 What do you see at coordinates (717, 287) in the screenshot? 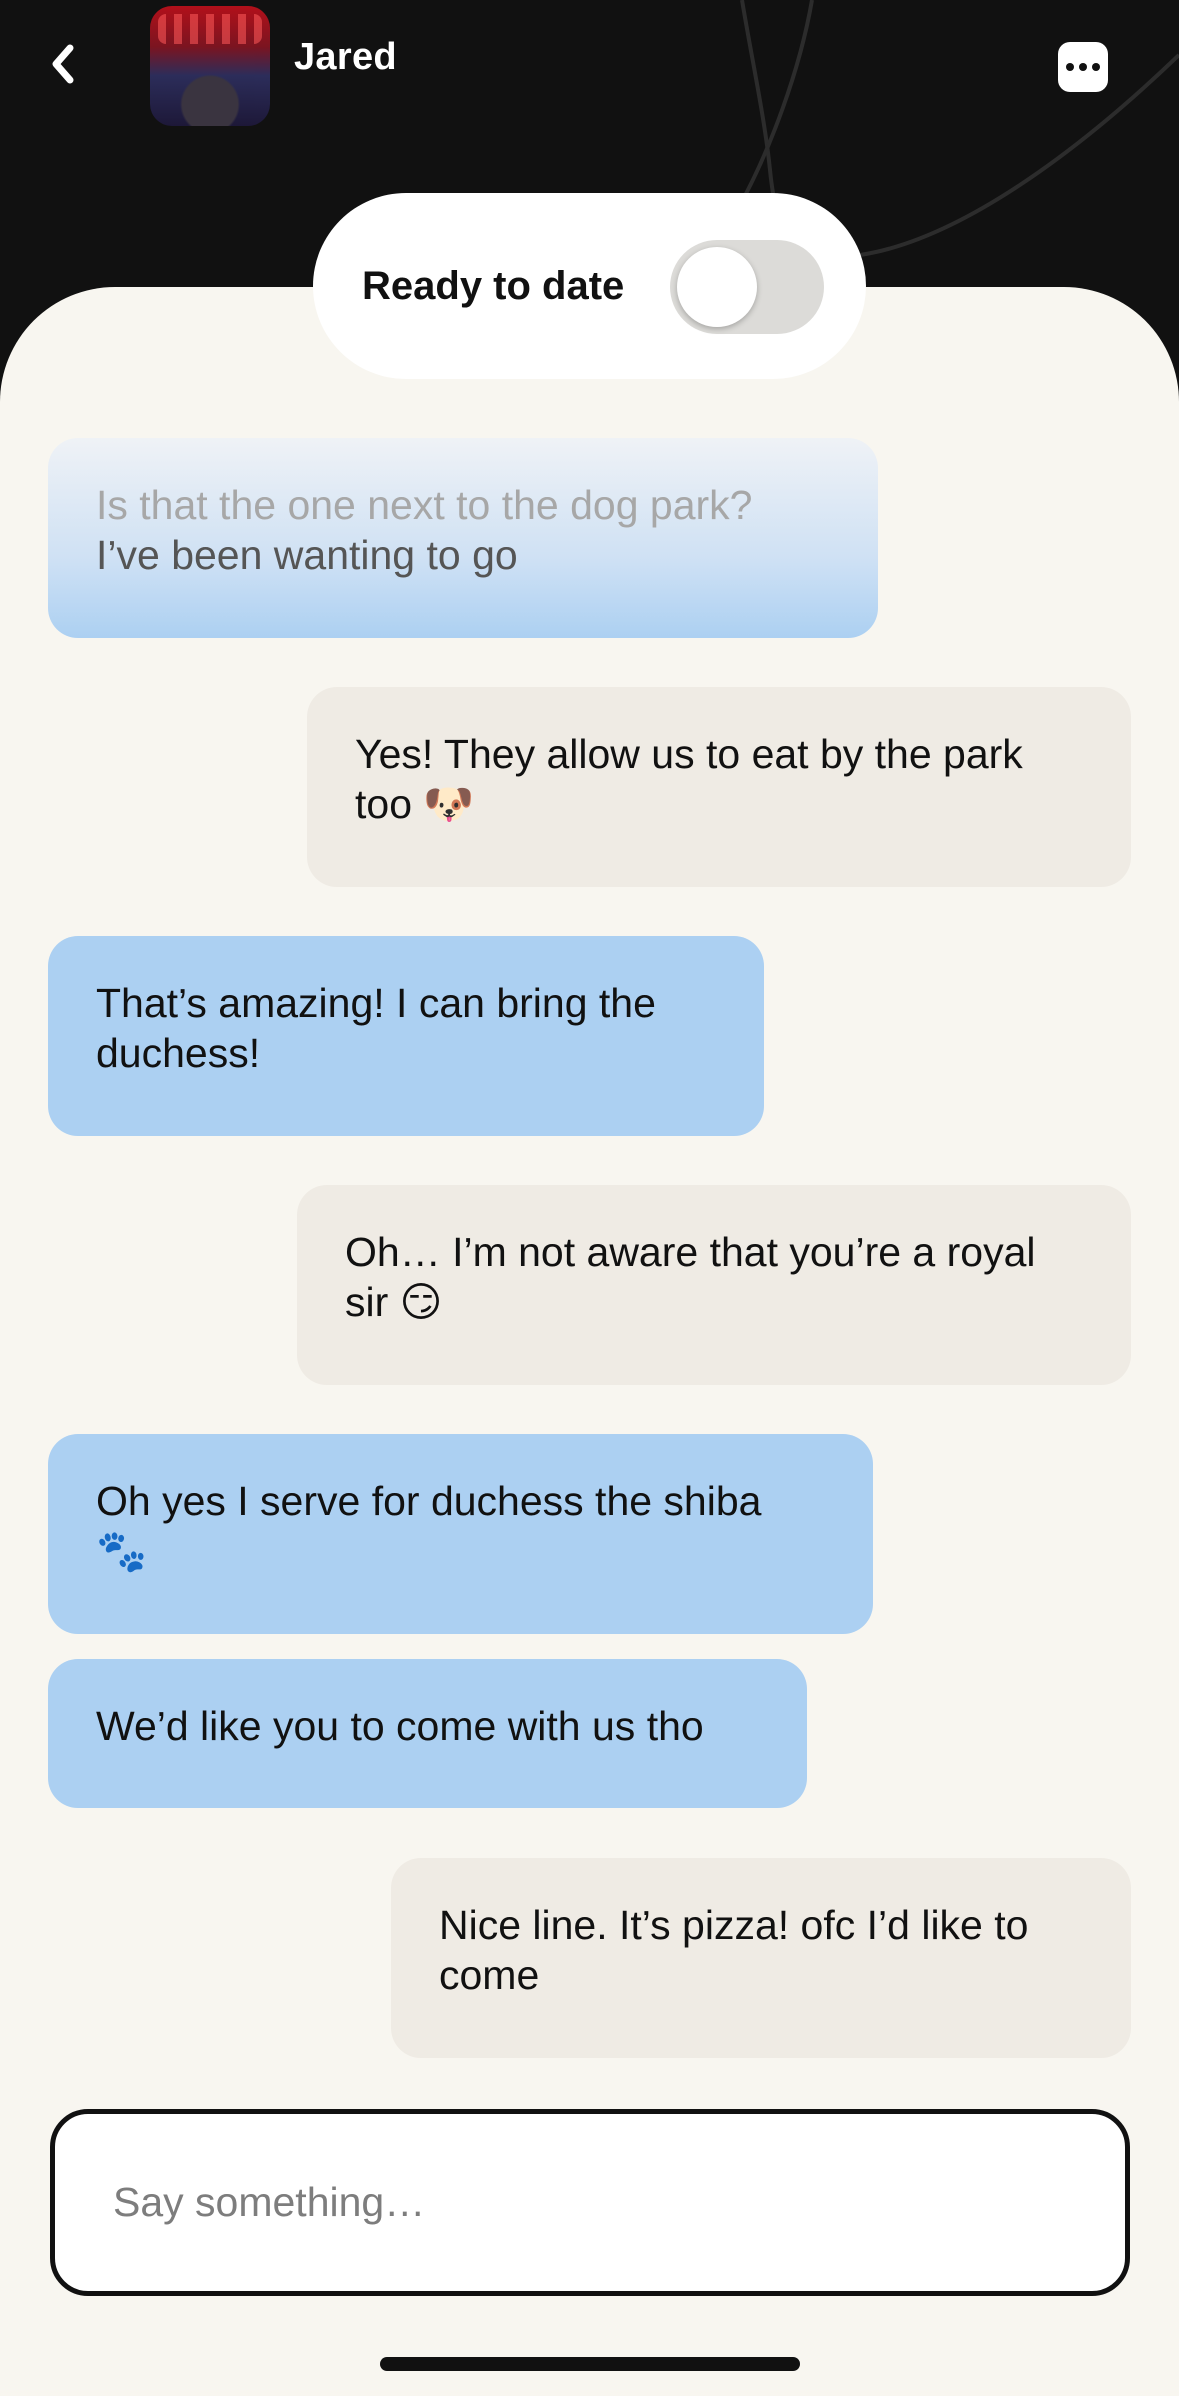
I see `toggle-knob` at bounding box center [717, 287].